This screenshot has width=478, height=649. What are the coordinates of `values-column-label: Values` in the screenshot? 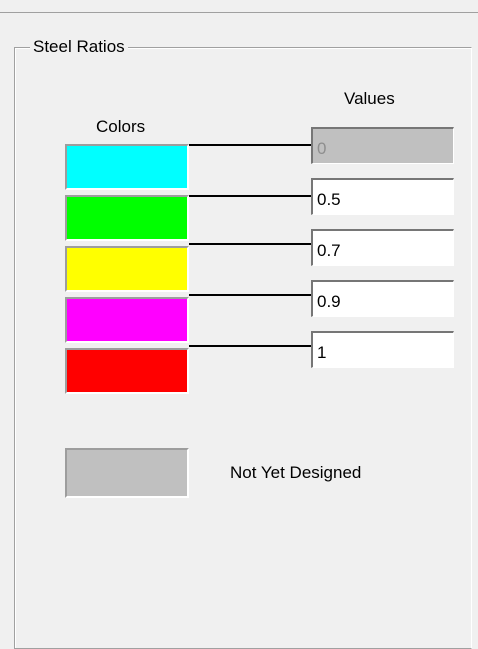 It's located at (369, 98).